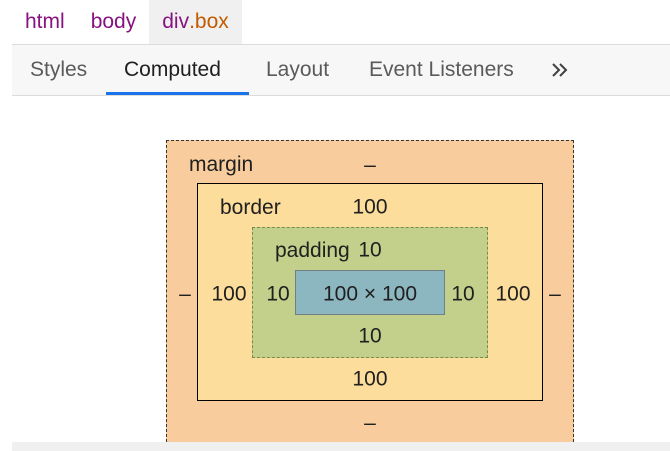 Image resolution: width=670 pixels, height=451 pixels. Describe the element at coordinates (250, 207) in the screenshot. I see `border-label: border` at that location.